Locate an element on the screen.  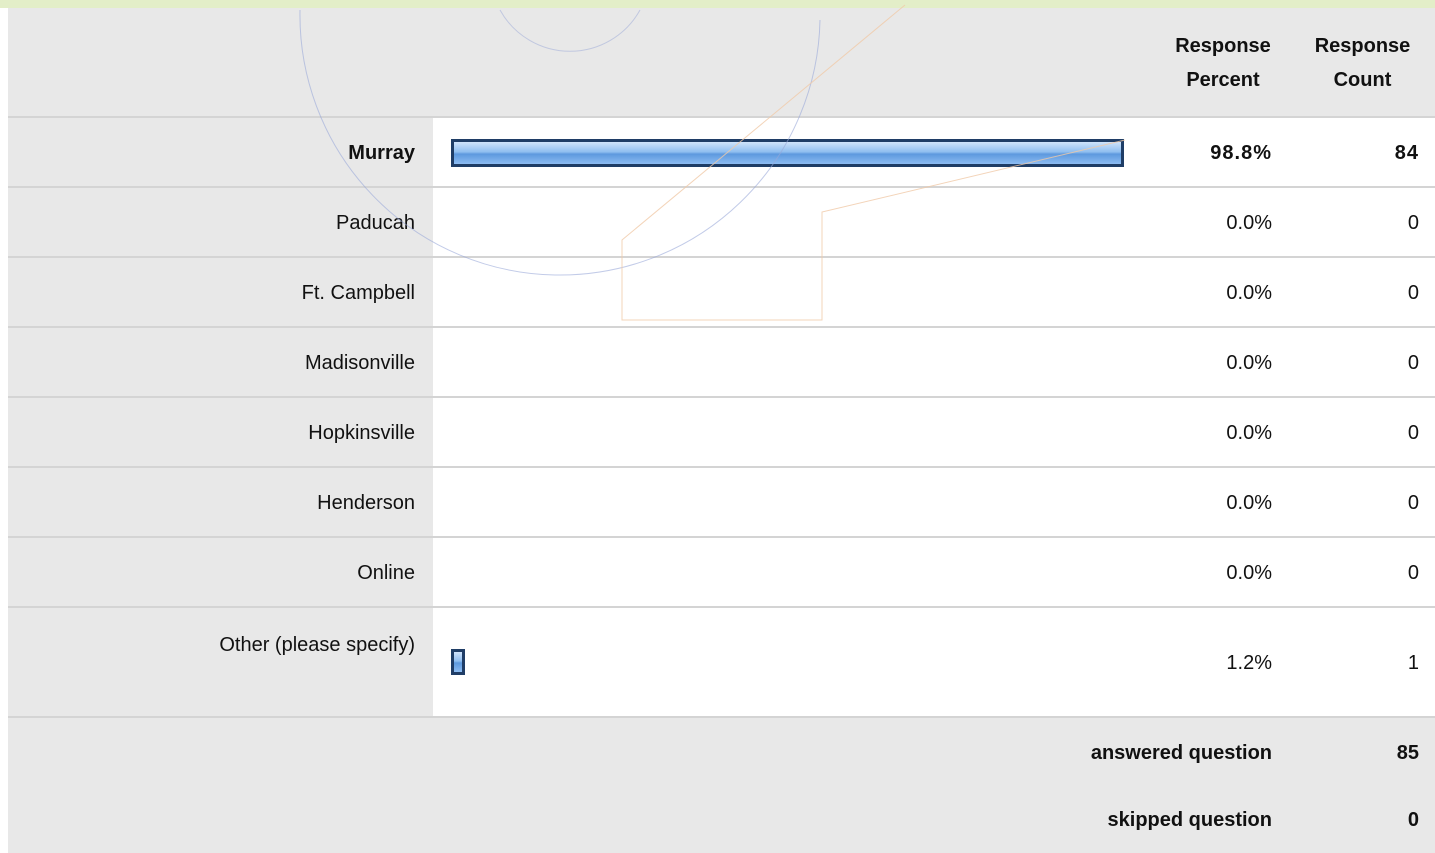
header-response-percent: Response Percent is located at coordinates (1223, 63).